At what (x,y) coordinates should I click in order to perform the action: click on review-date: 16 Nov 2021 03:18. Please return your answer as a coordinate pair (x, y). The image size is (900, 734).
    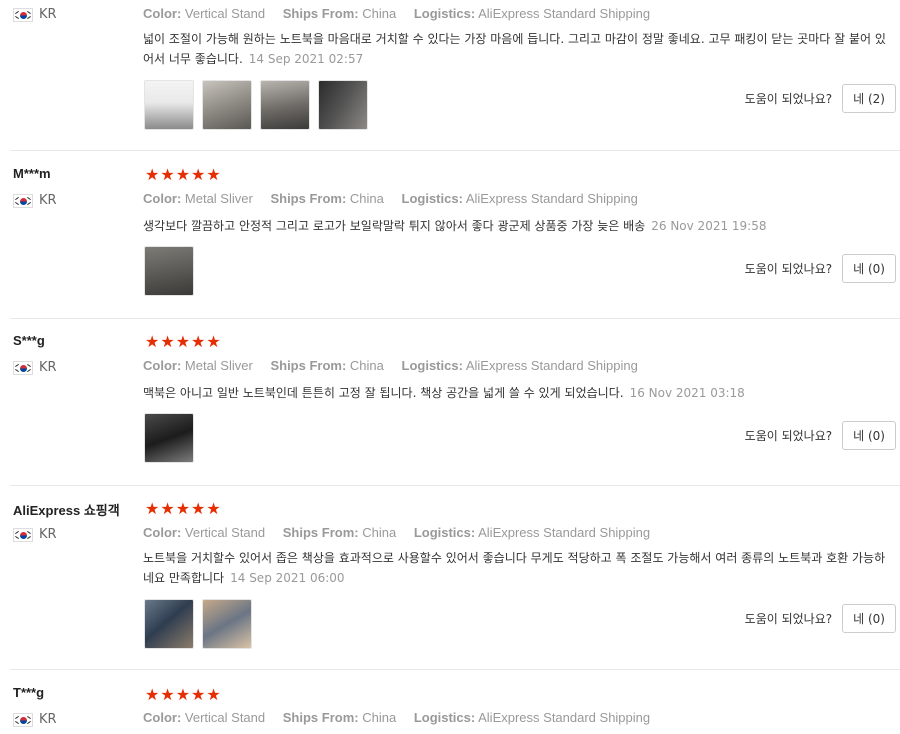
    Looking at the image, I should click on (687, 393).